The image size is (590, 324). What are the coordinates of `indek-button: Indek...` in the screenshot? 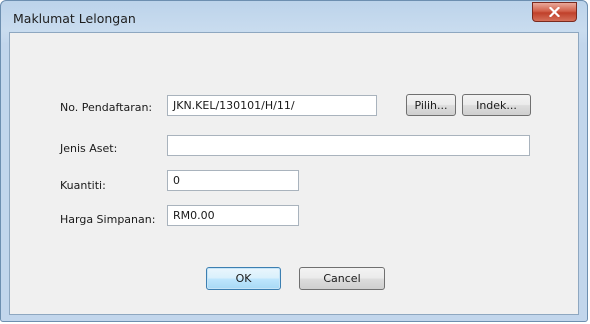 It's located at (496, 105).